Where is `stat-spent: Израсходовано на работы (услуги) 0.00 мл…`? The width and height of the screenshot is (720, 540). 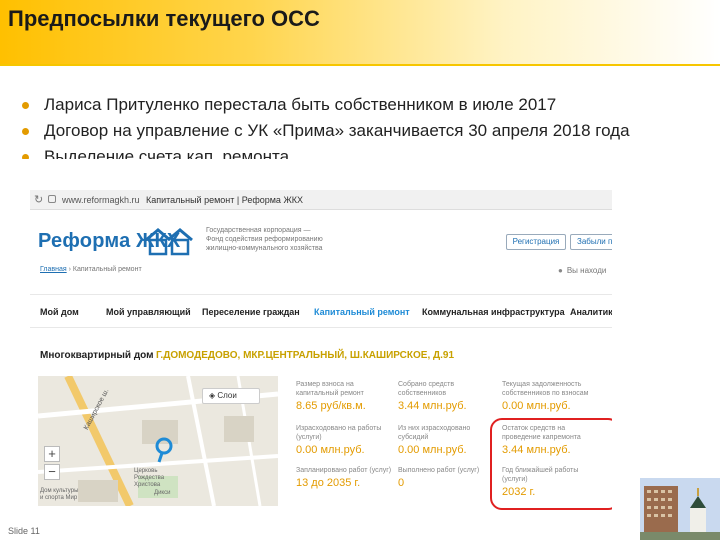
stat-spent: Израсходовано на работы (услуги) 0.00 мл… is located at coordinates (339, 440).